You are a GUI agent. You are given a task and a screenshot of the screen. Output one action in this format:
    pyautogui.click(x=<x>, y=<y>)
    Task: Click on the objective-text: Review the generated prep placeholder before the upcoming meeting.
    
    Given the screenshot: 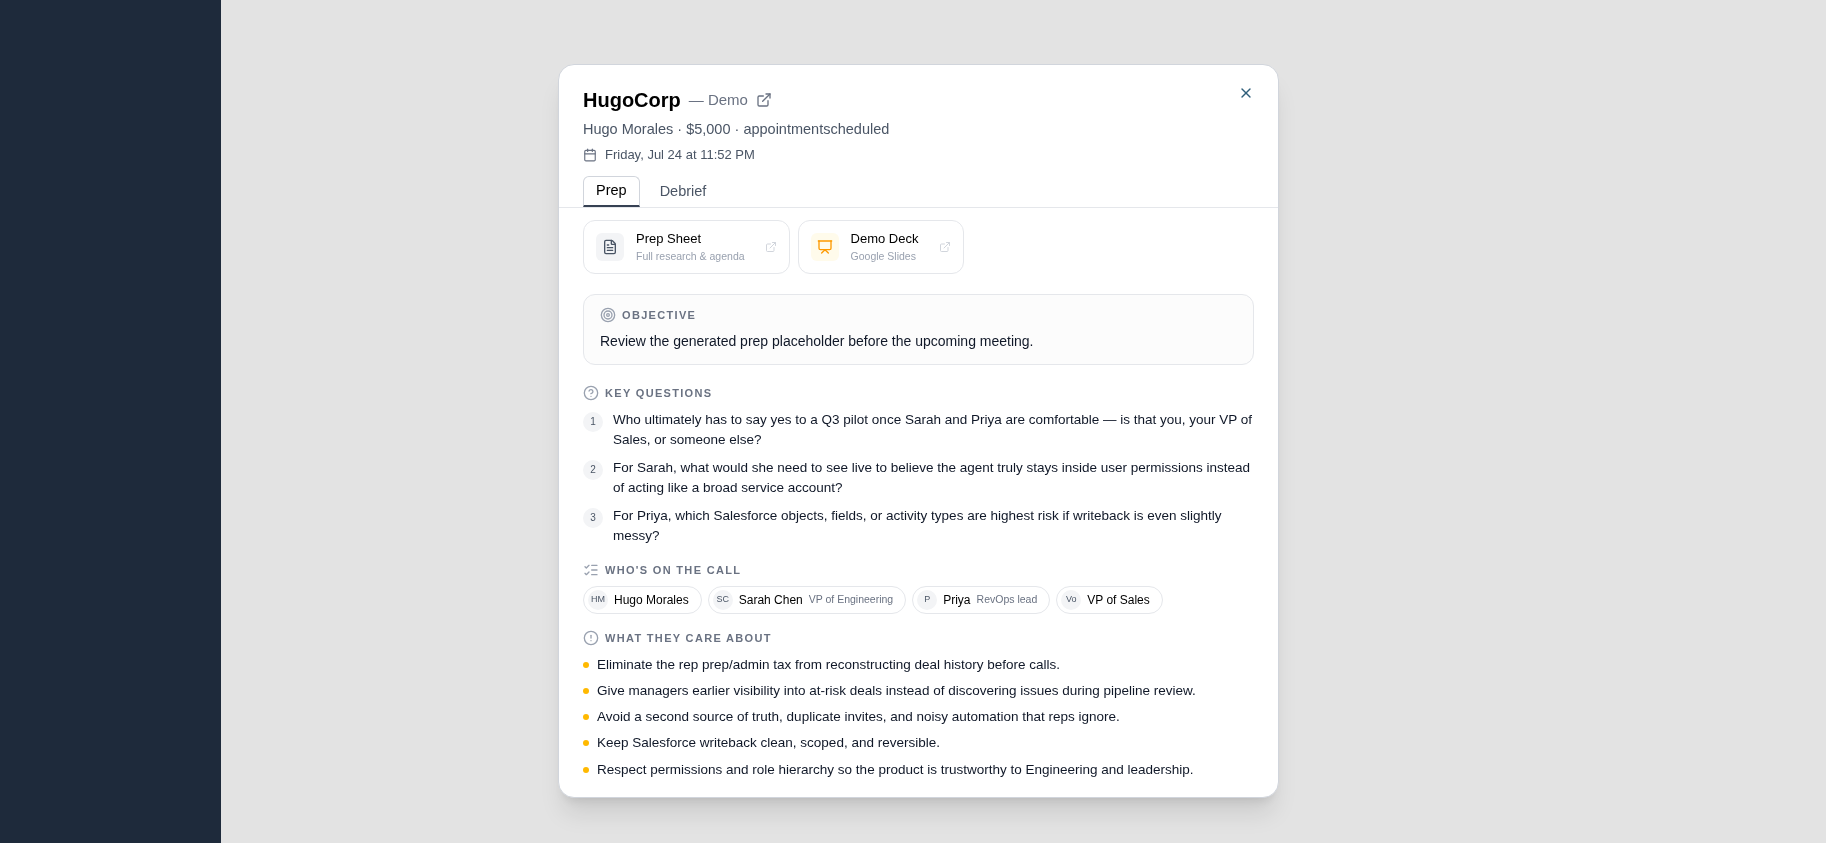 What is the action you would take?
    pyautogui.click(x=817, y=341)
    